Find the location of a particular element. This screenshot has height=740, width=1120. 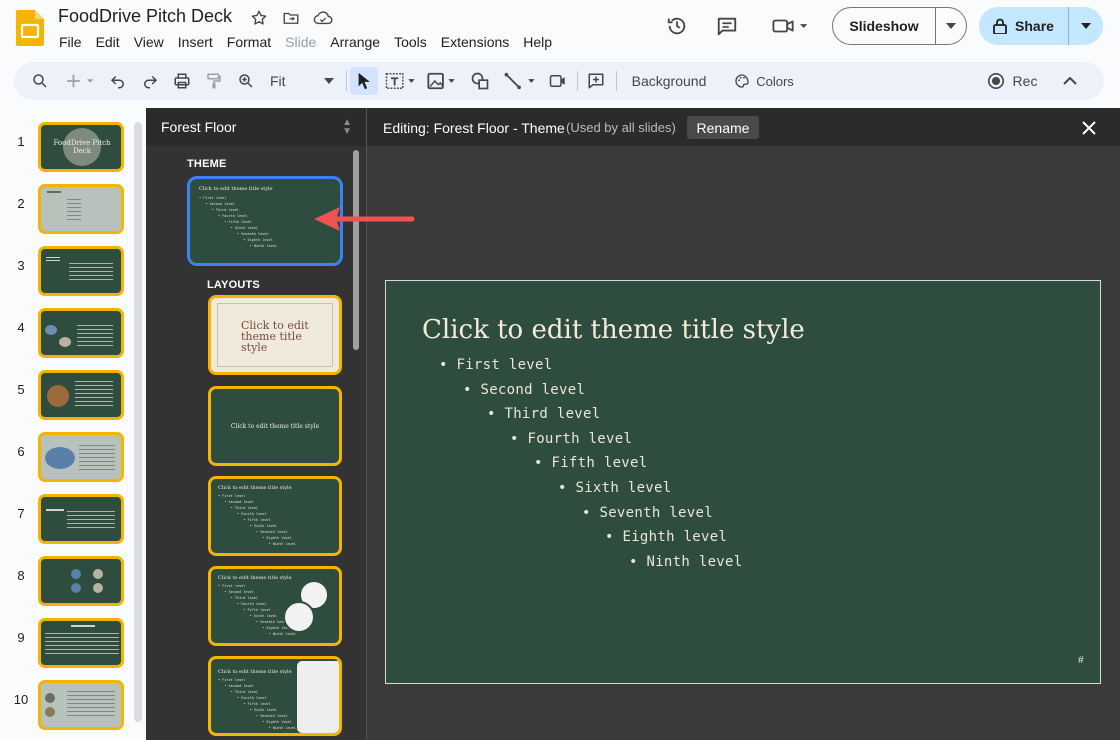

bullet-text: Fifth level is located at coordinates (599, 463).